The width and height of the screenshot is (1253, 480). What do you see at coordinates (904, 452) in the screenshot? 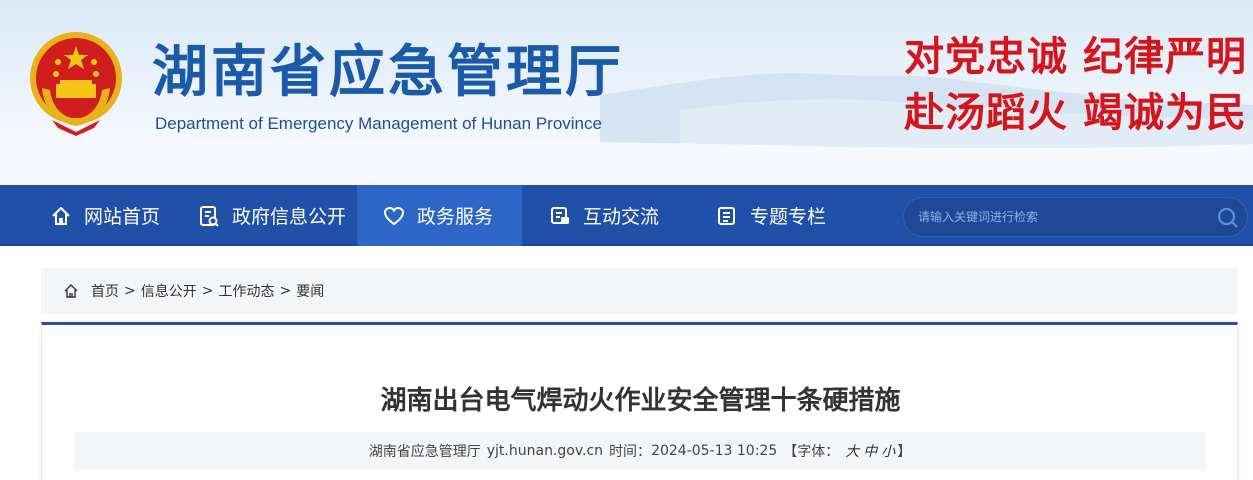
I see `font-size-close: 】` at bounding box center [904, 452].